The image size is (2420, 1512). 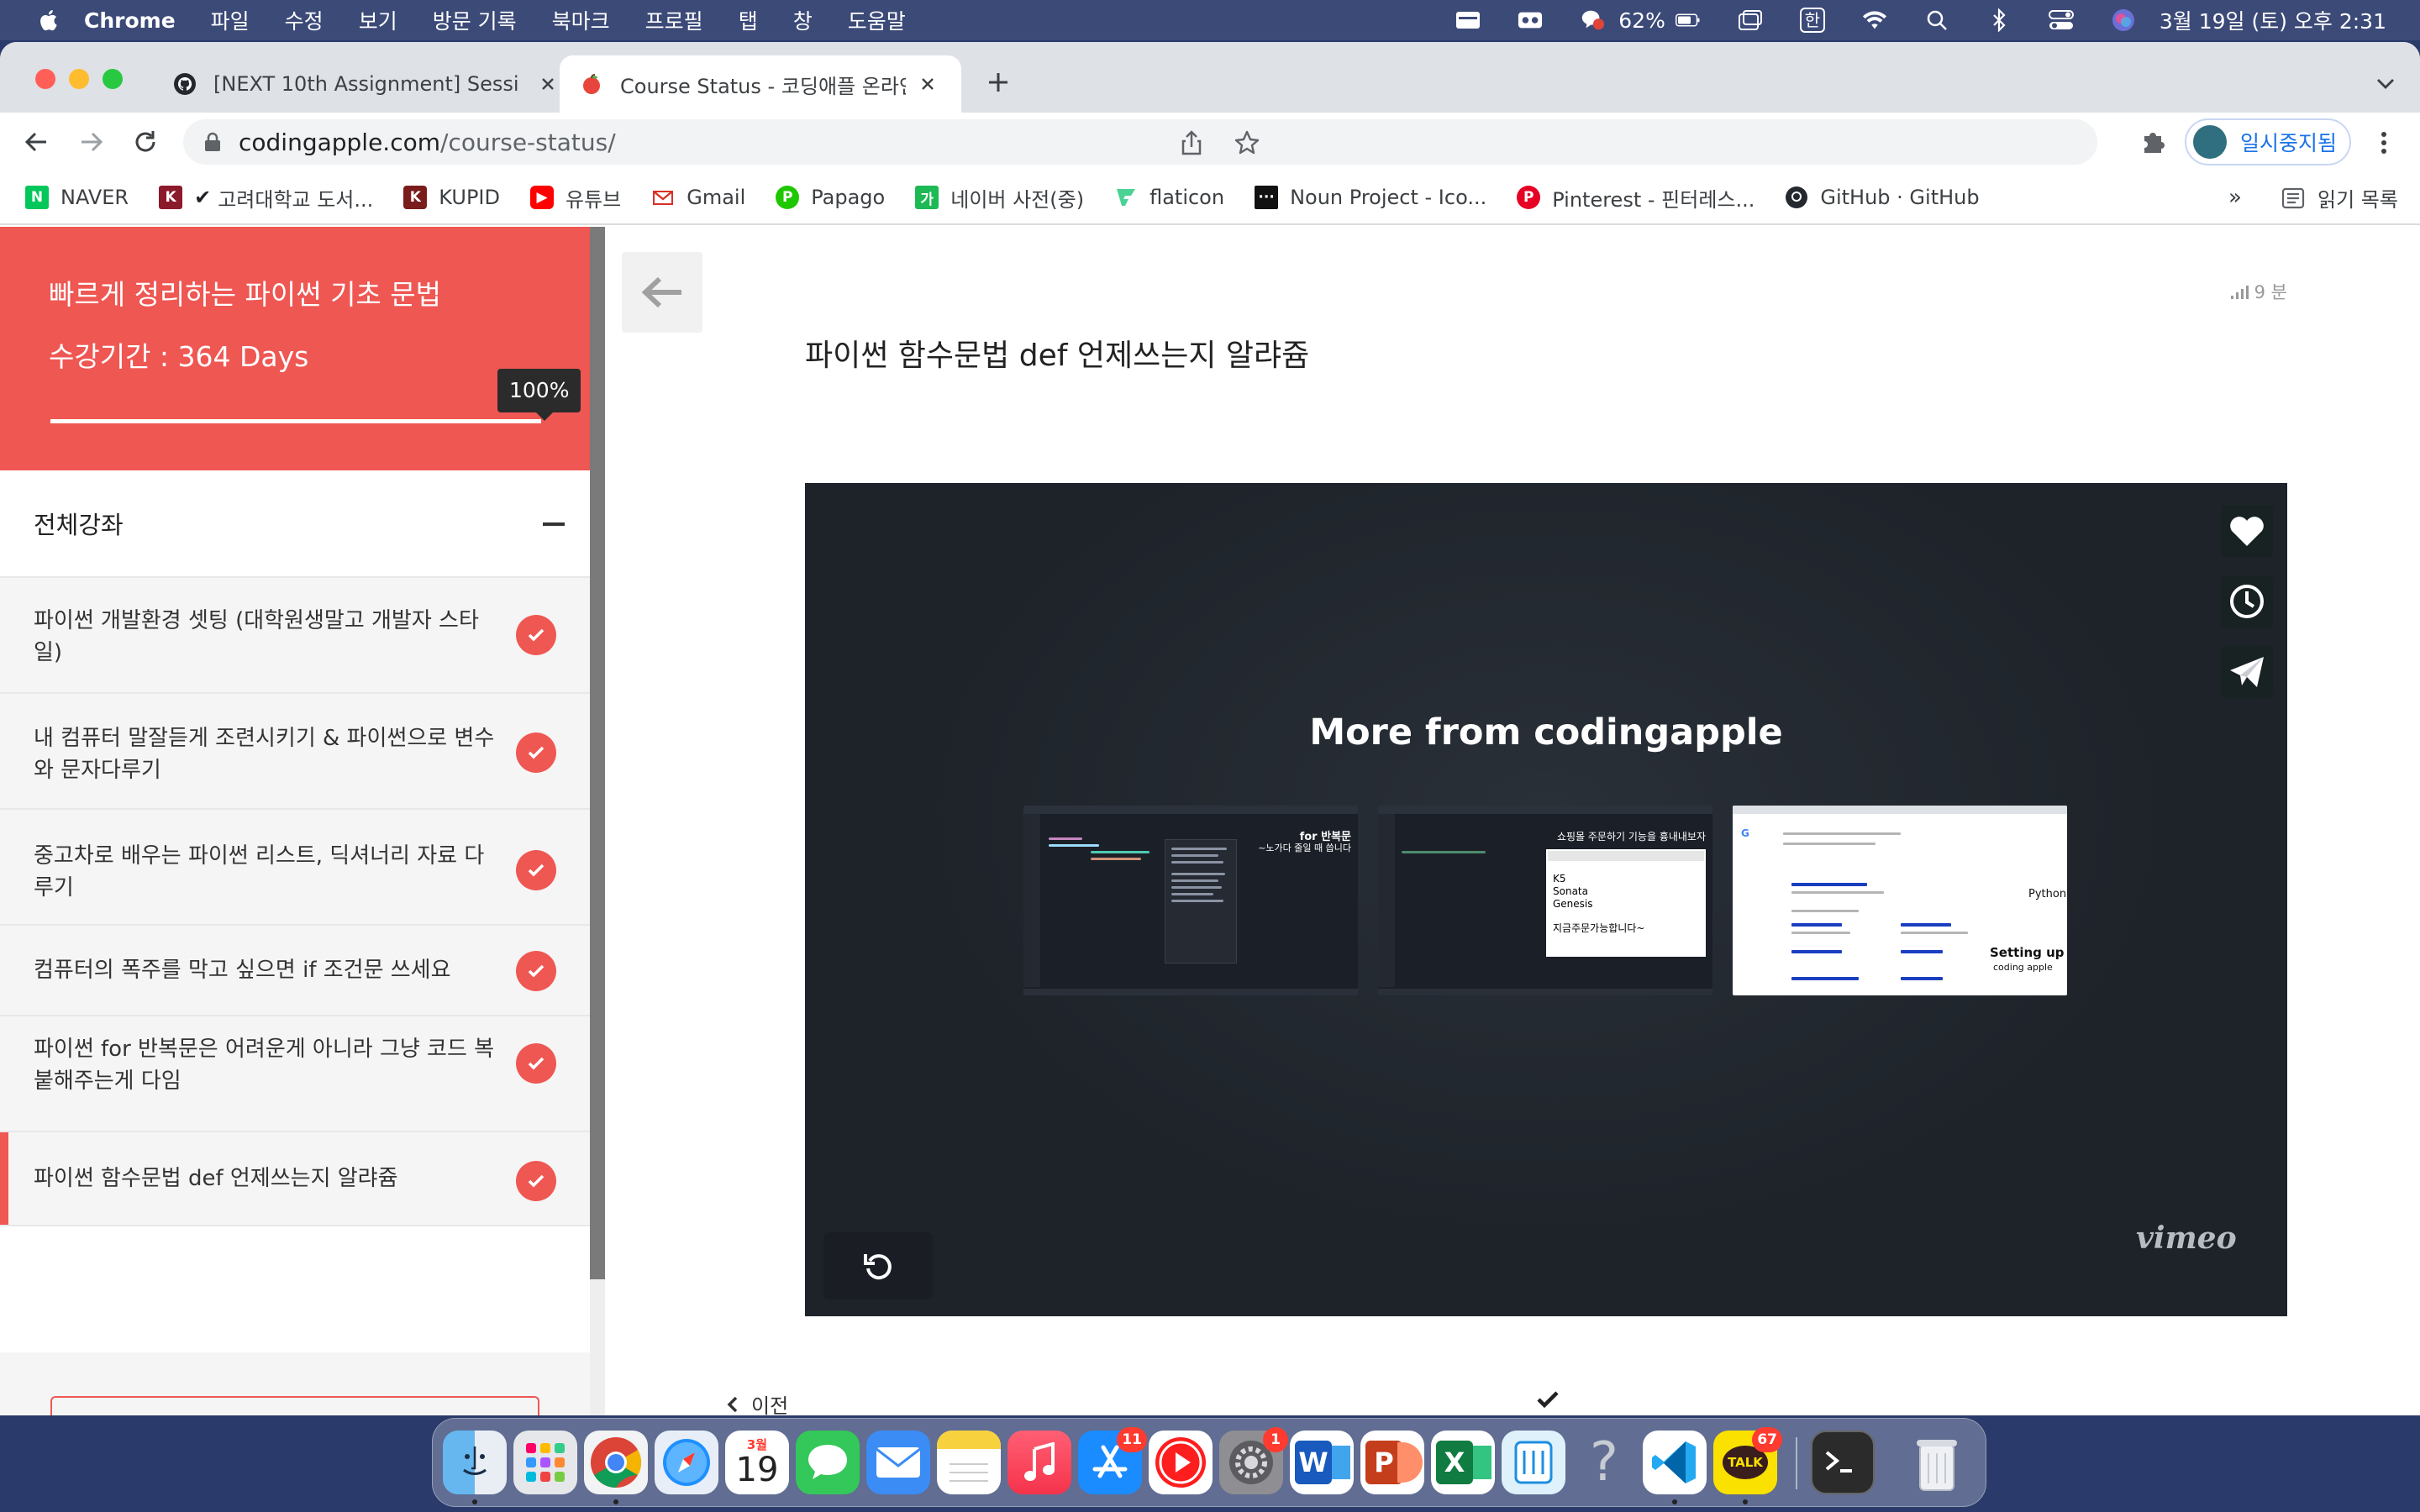 I want to click on lecture-item: 파이썬 for 반복문은 어려운게 아니라 그냥 코드 복붙해주는게 다임, so click(x=295, y=1074).